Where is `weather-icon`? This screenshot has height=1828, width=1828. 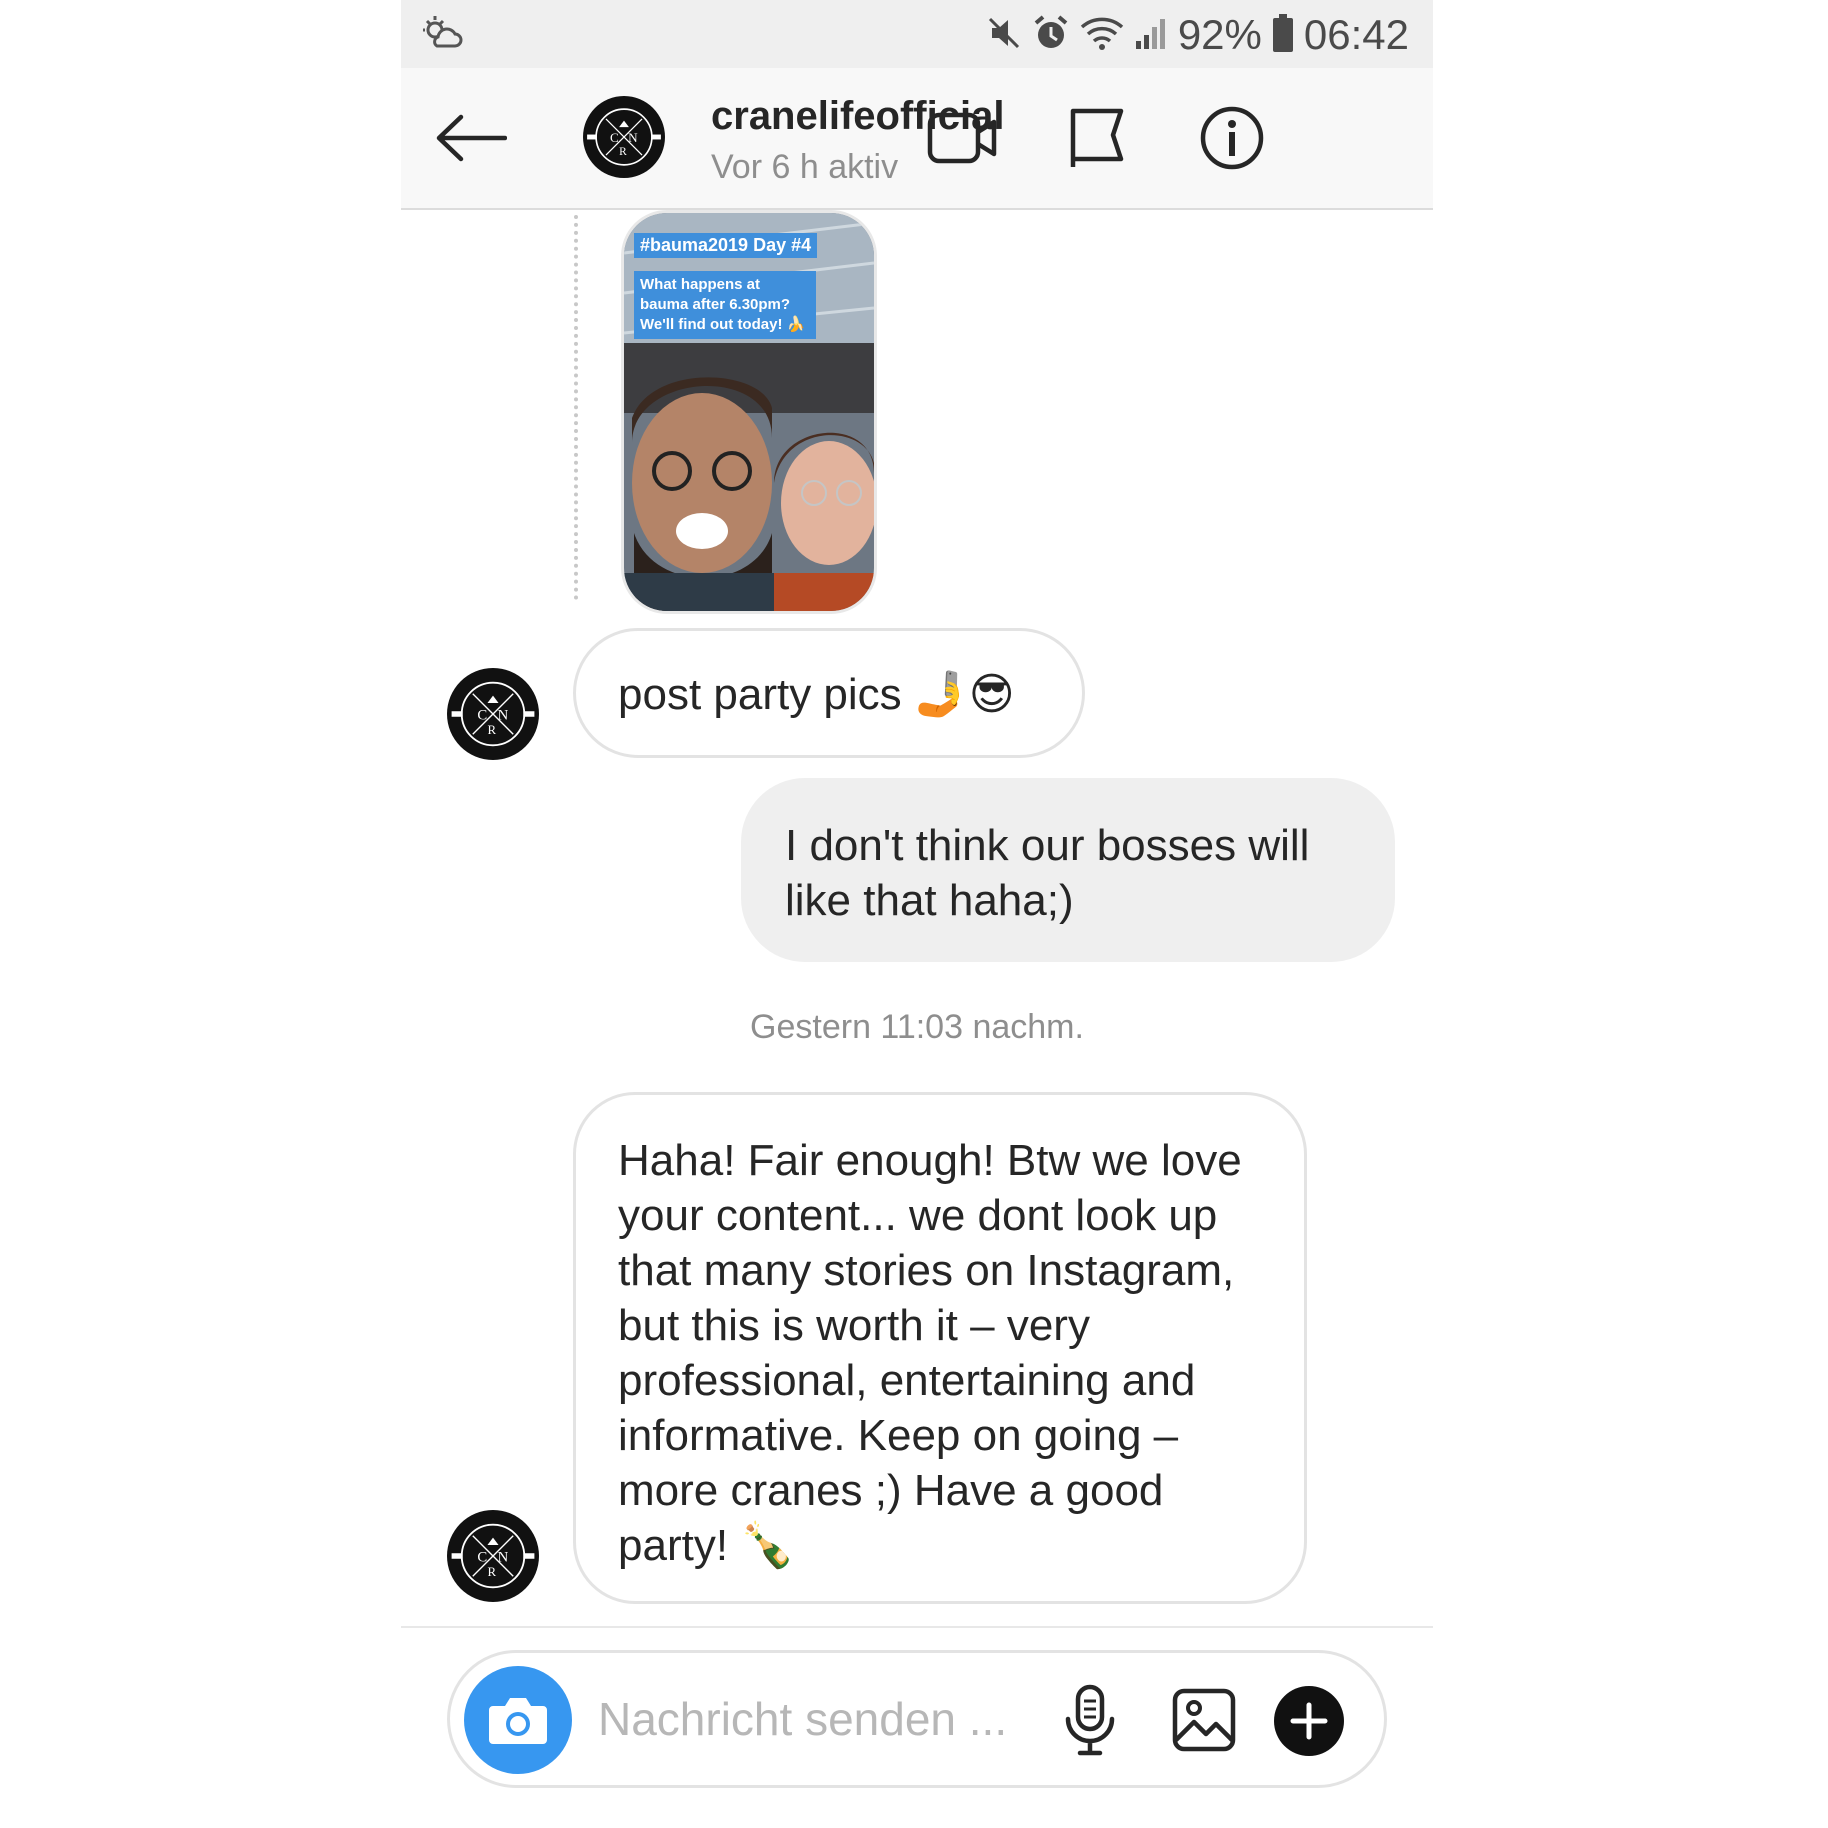
weather-icon is located at coordinates (443, 34).